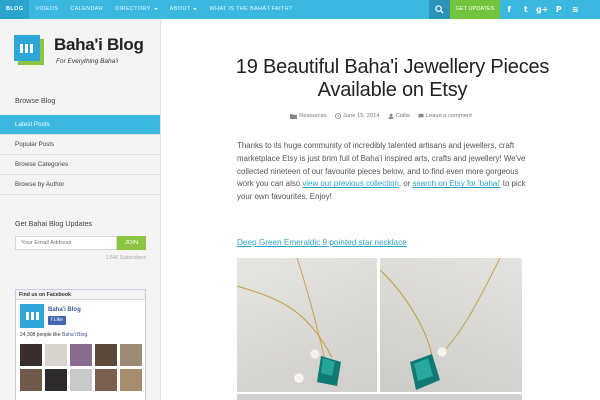 Image resolution: width=600 pixels, height=400 pixels. Describe the element at coordinates (133, 9) in the screenshot. I see `nav-item-label: DIRECTORY` at that location.